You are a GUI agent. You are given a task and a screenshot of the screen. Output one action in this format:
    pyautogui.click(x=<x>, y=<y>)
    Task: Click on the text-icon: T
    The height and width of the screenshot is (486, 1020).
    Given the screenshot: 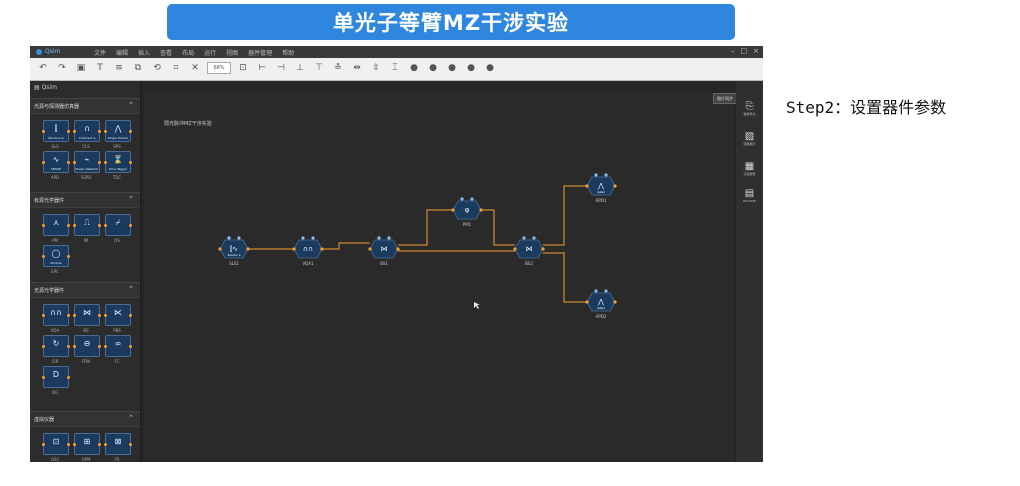 What is the action you would take?
    pyautogui.click(x=100, y=68)
    